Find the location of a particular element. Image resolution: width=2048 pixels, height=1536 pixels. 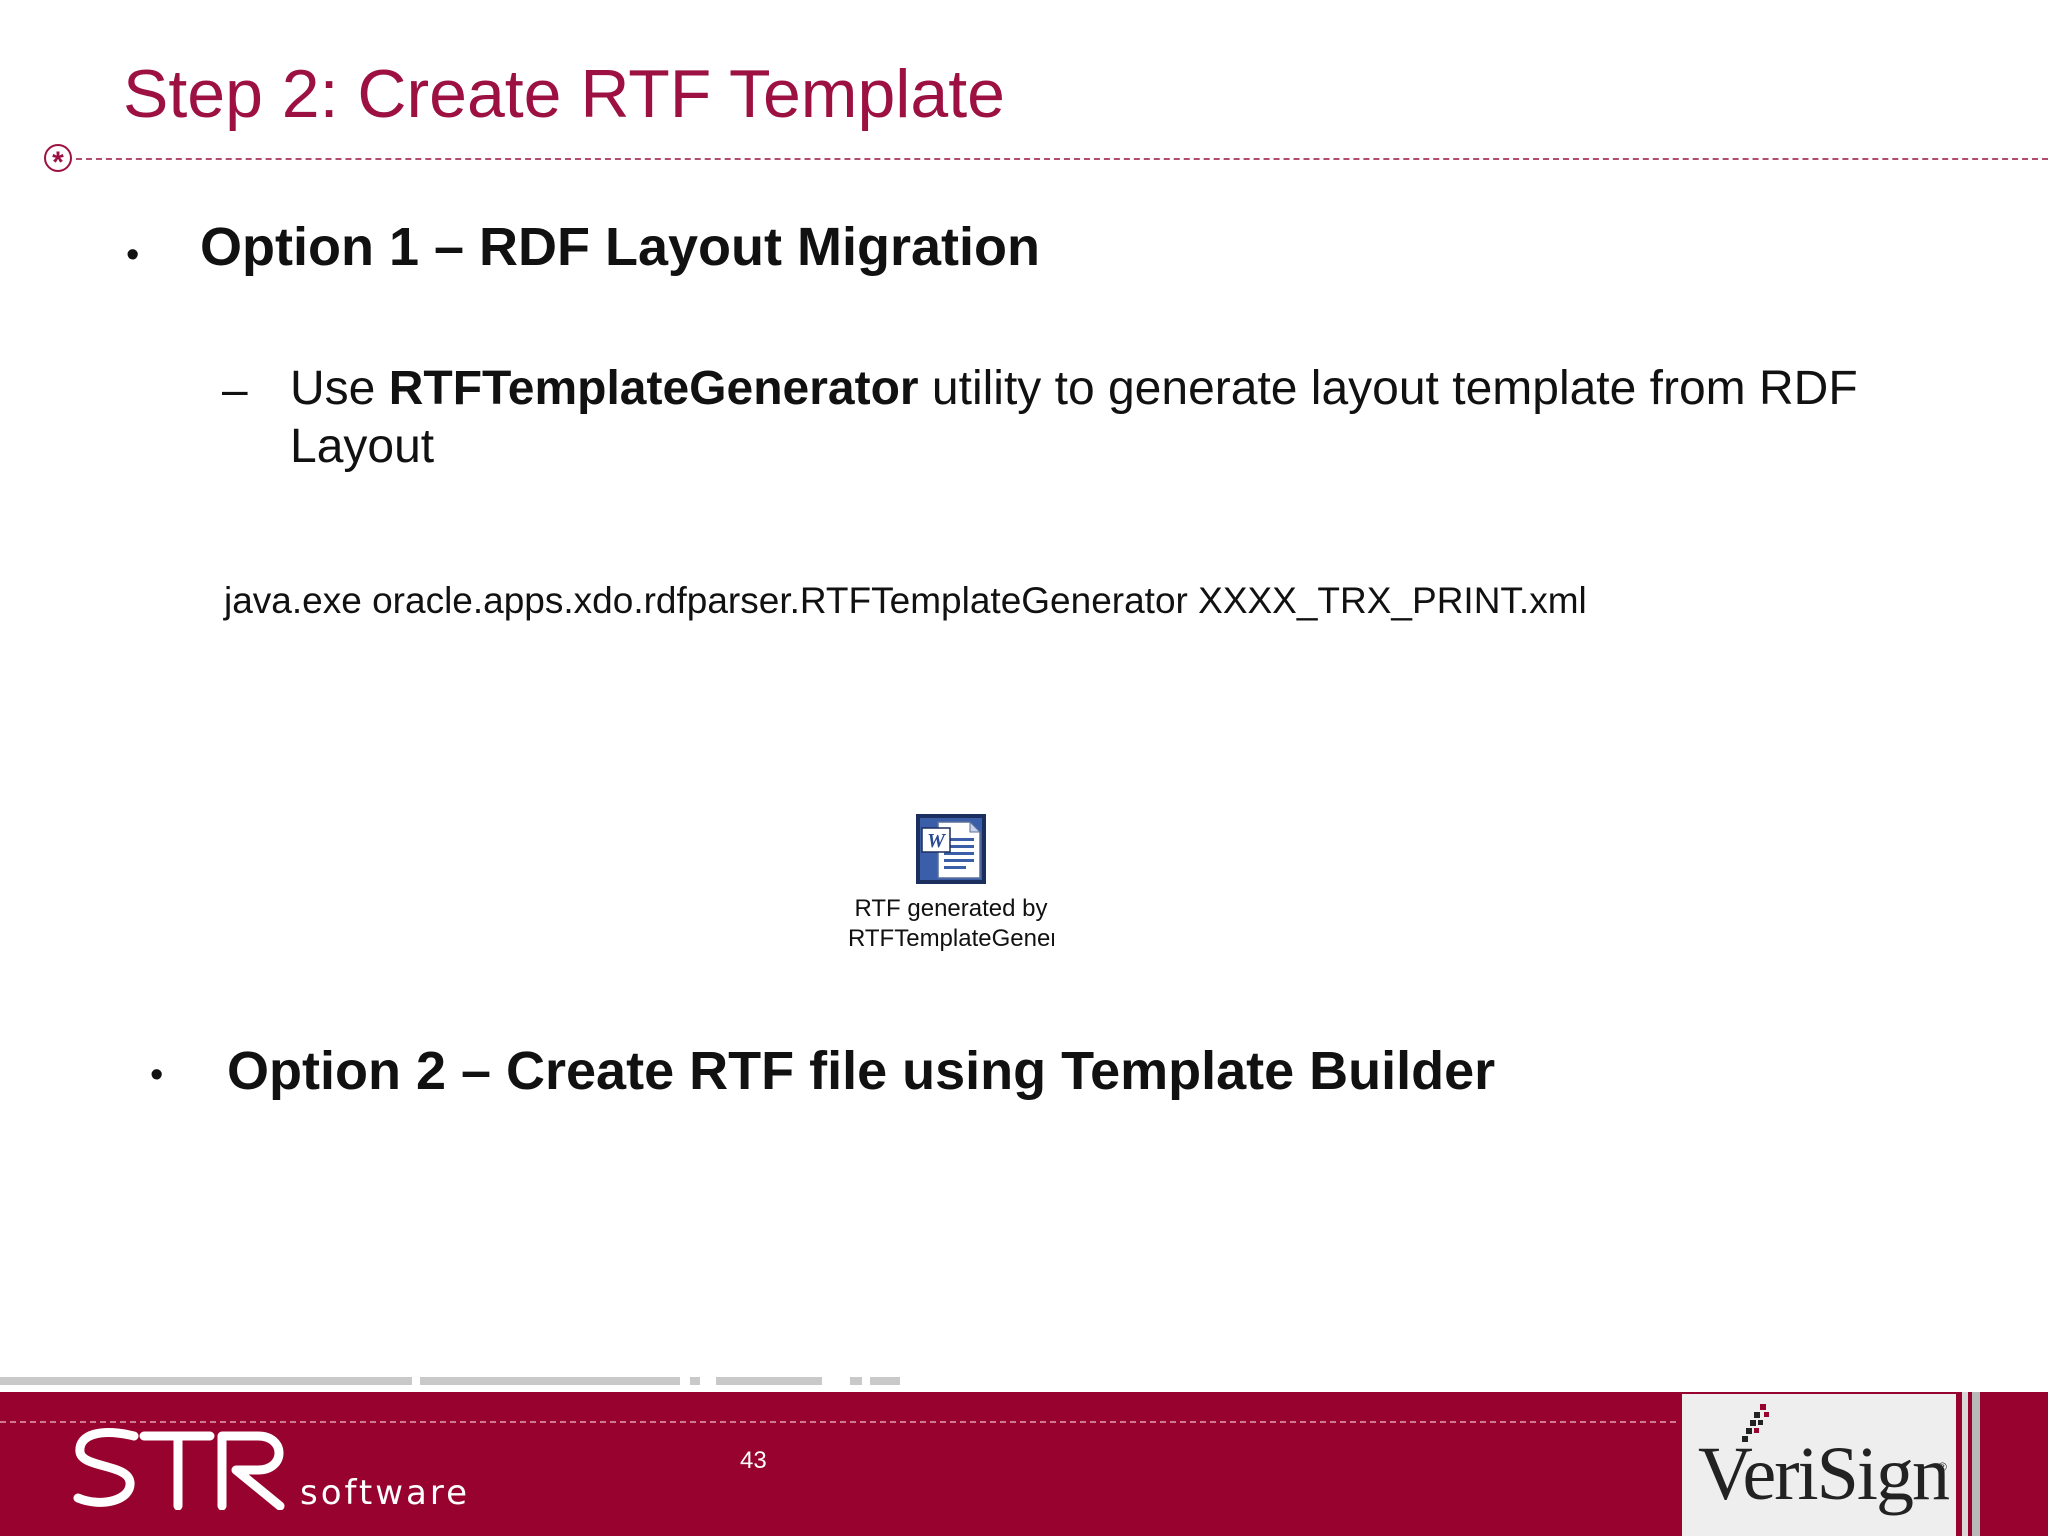

word-document-icon: W is located at coordinates (951, 849).